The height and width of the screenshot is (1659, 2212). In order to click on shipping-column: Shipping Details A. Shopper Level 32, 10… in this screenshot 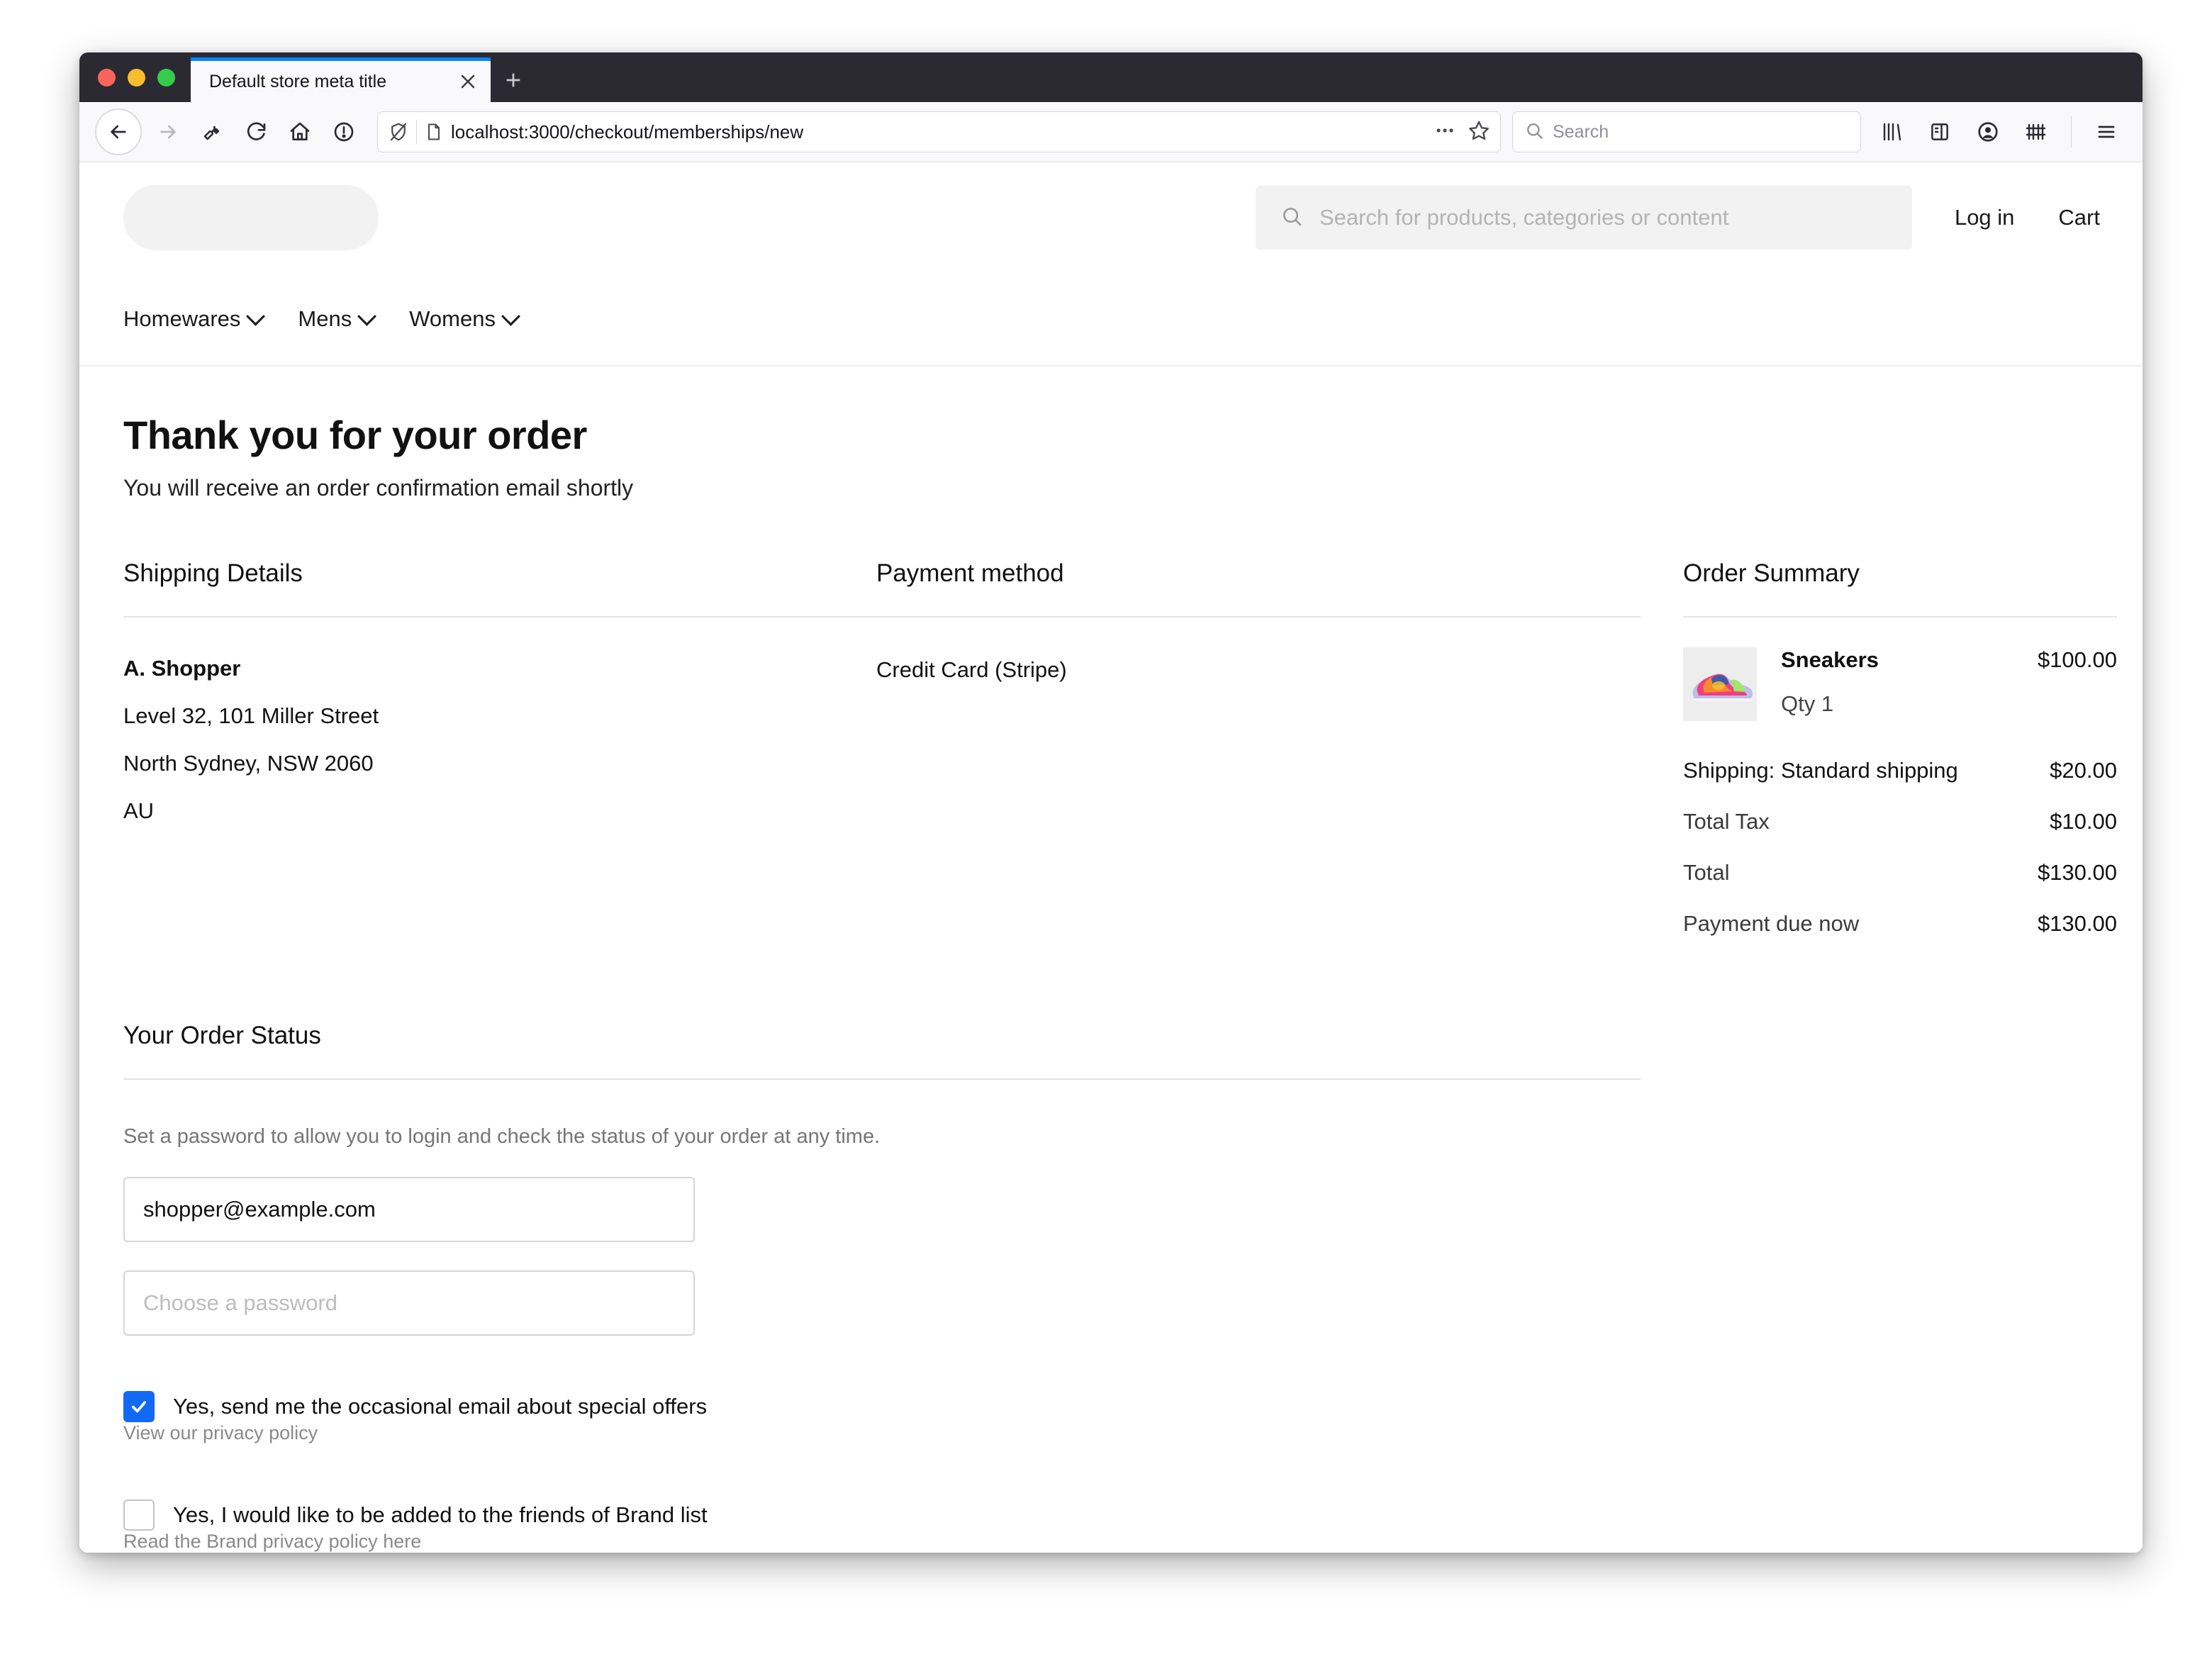, I will do `click(500, 690)`.